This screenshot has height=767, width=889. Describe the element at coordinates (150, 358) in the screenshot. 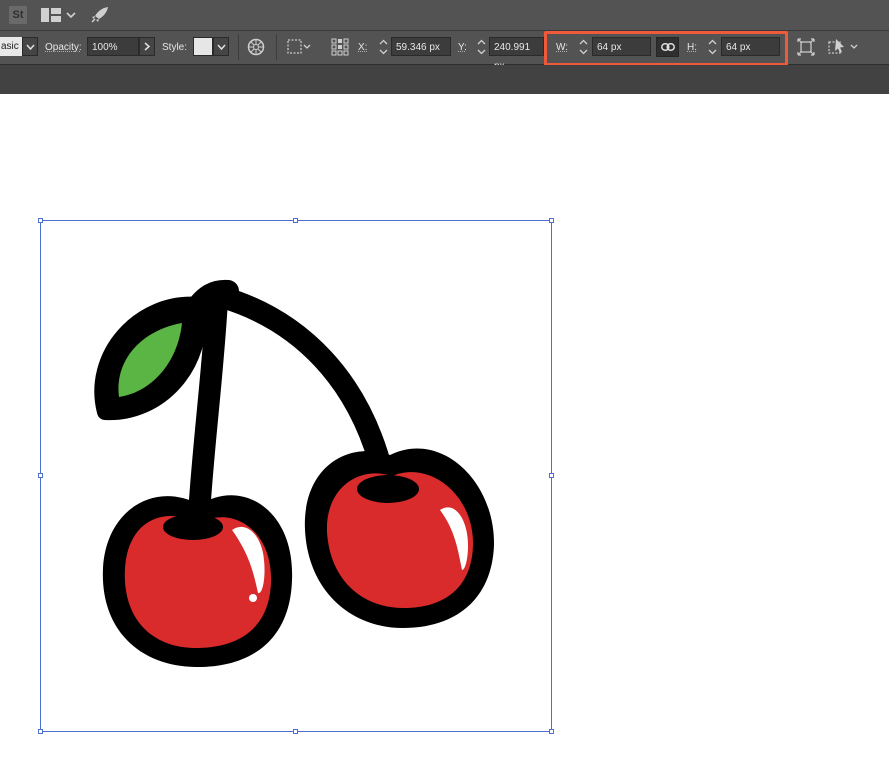

I see `cherry-leaf` at that location.